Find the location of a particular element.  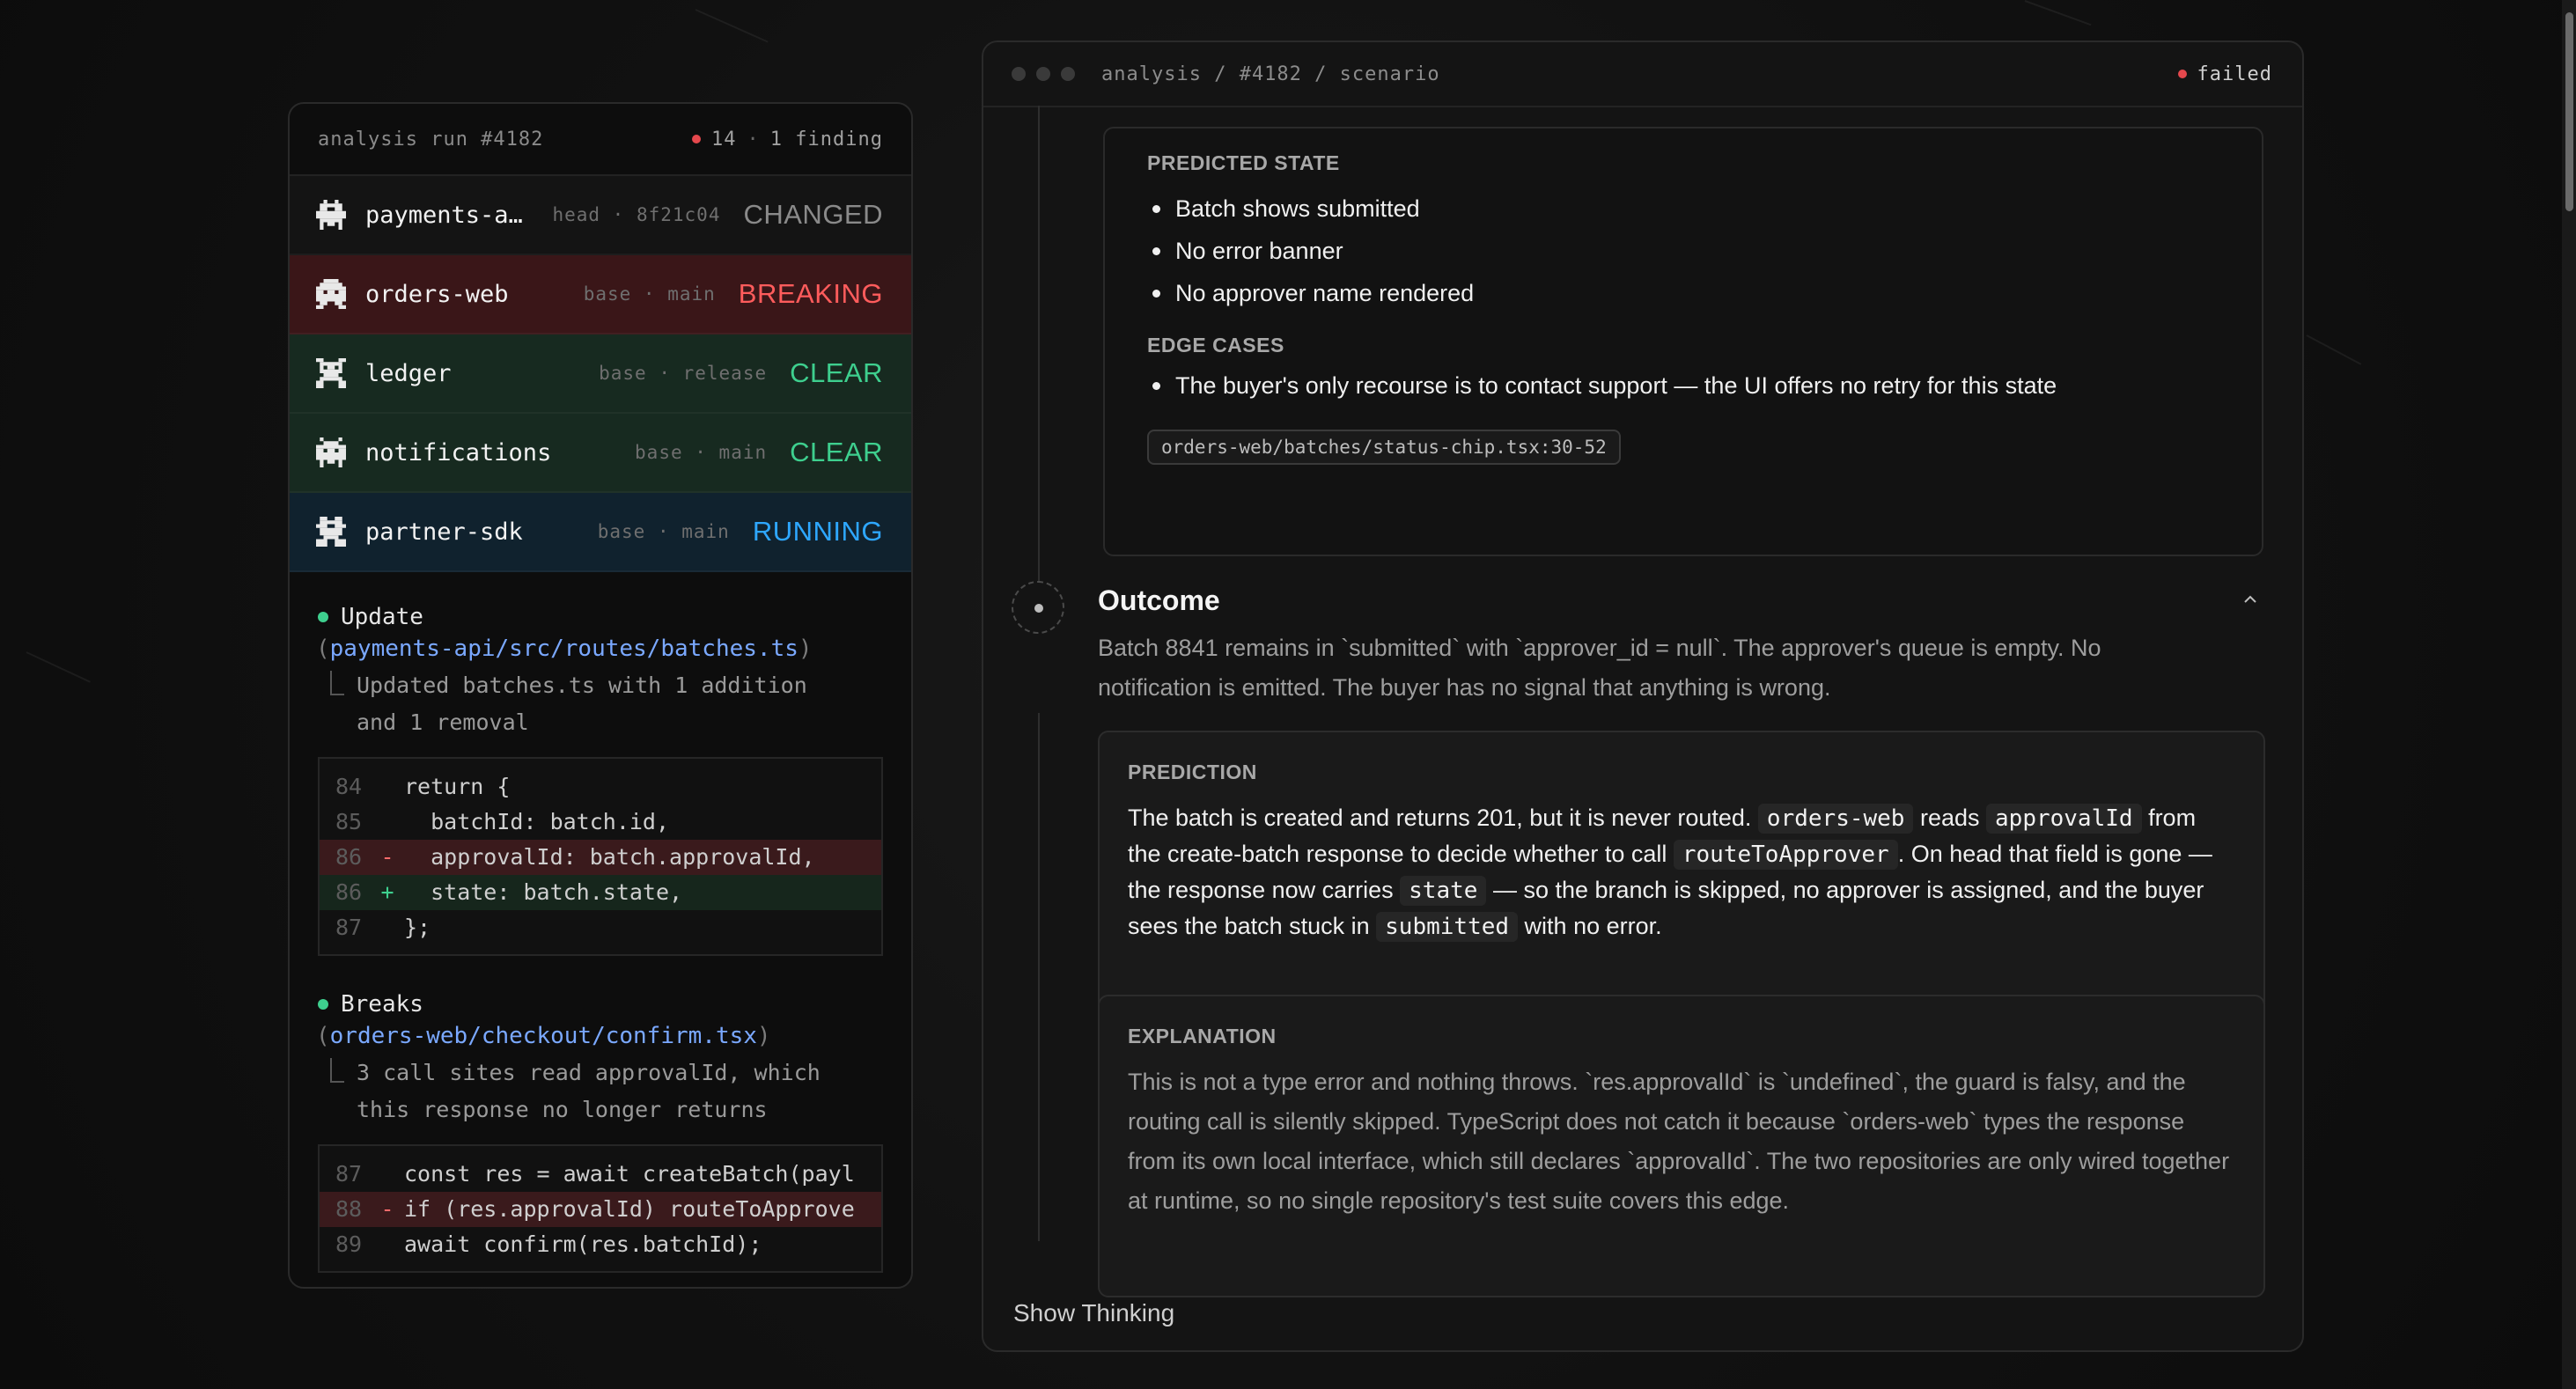

repo-status-badge: CLEAR is located at coordinates (837, 452).